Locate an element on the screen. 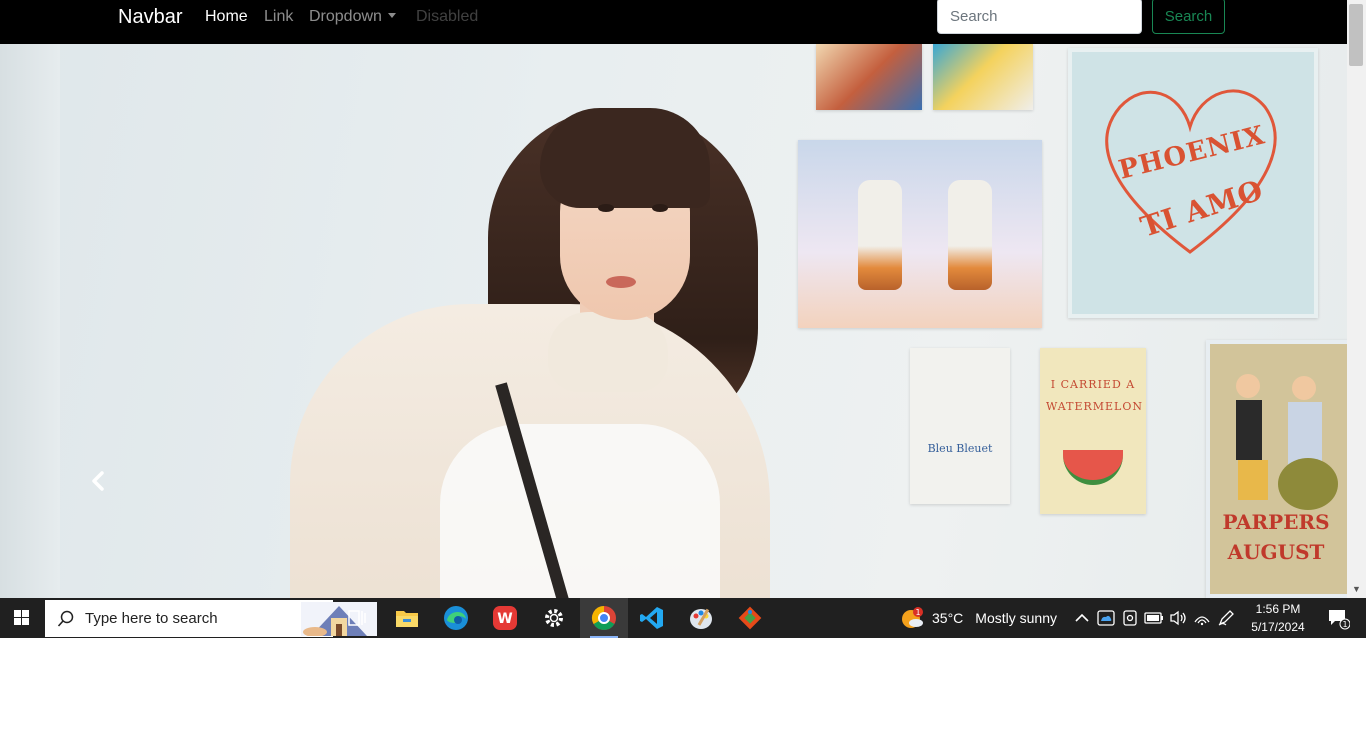  task-view-icon is located at coordinates (357, 618).